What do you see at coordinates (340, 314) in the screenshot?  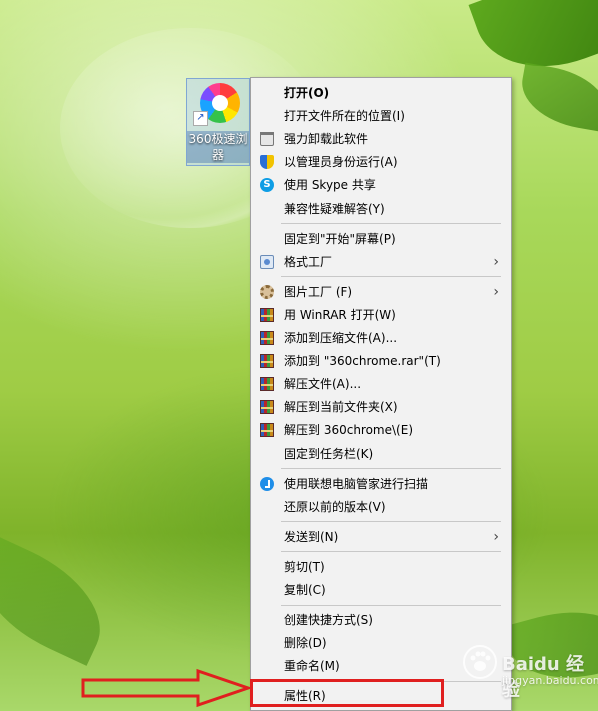 I see `menu-item-label: 用 WinRAR 打开(W)` at bounding box center [340, 314].